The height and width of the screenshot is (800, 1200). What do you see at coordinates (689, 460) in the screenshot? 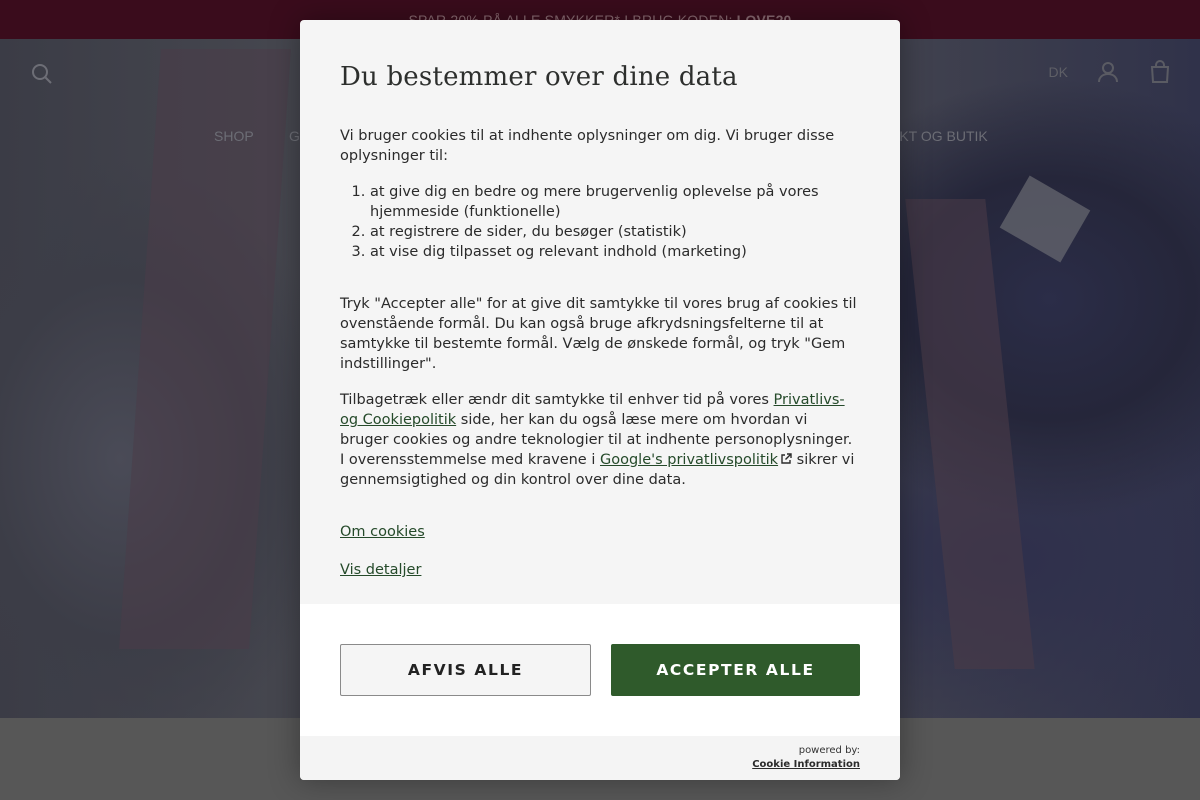
I see `google-privacy-link-label: Google's privatlivspolitik` at bounding box center [689, 460].